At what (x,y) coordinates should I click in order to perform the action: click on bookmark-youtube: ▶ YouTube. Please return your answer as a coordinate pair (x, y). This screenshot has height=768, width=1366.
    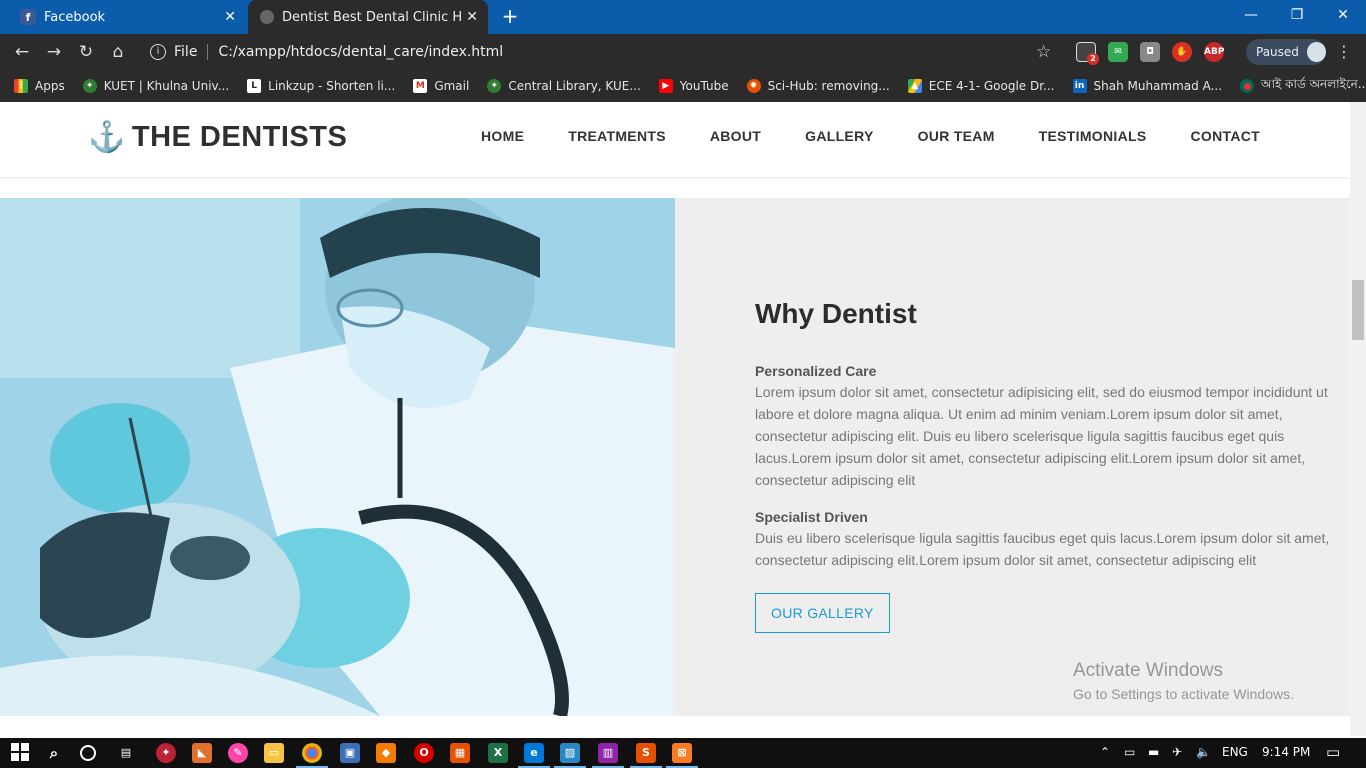
    Looking at the image, I should click on (693, 86).